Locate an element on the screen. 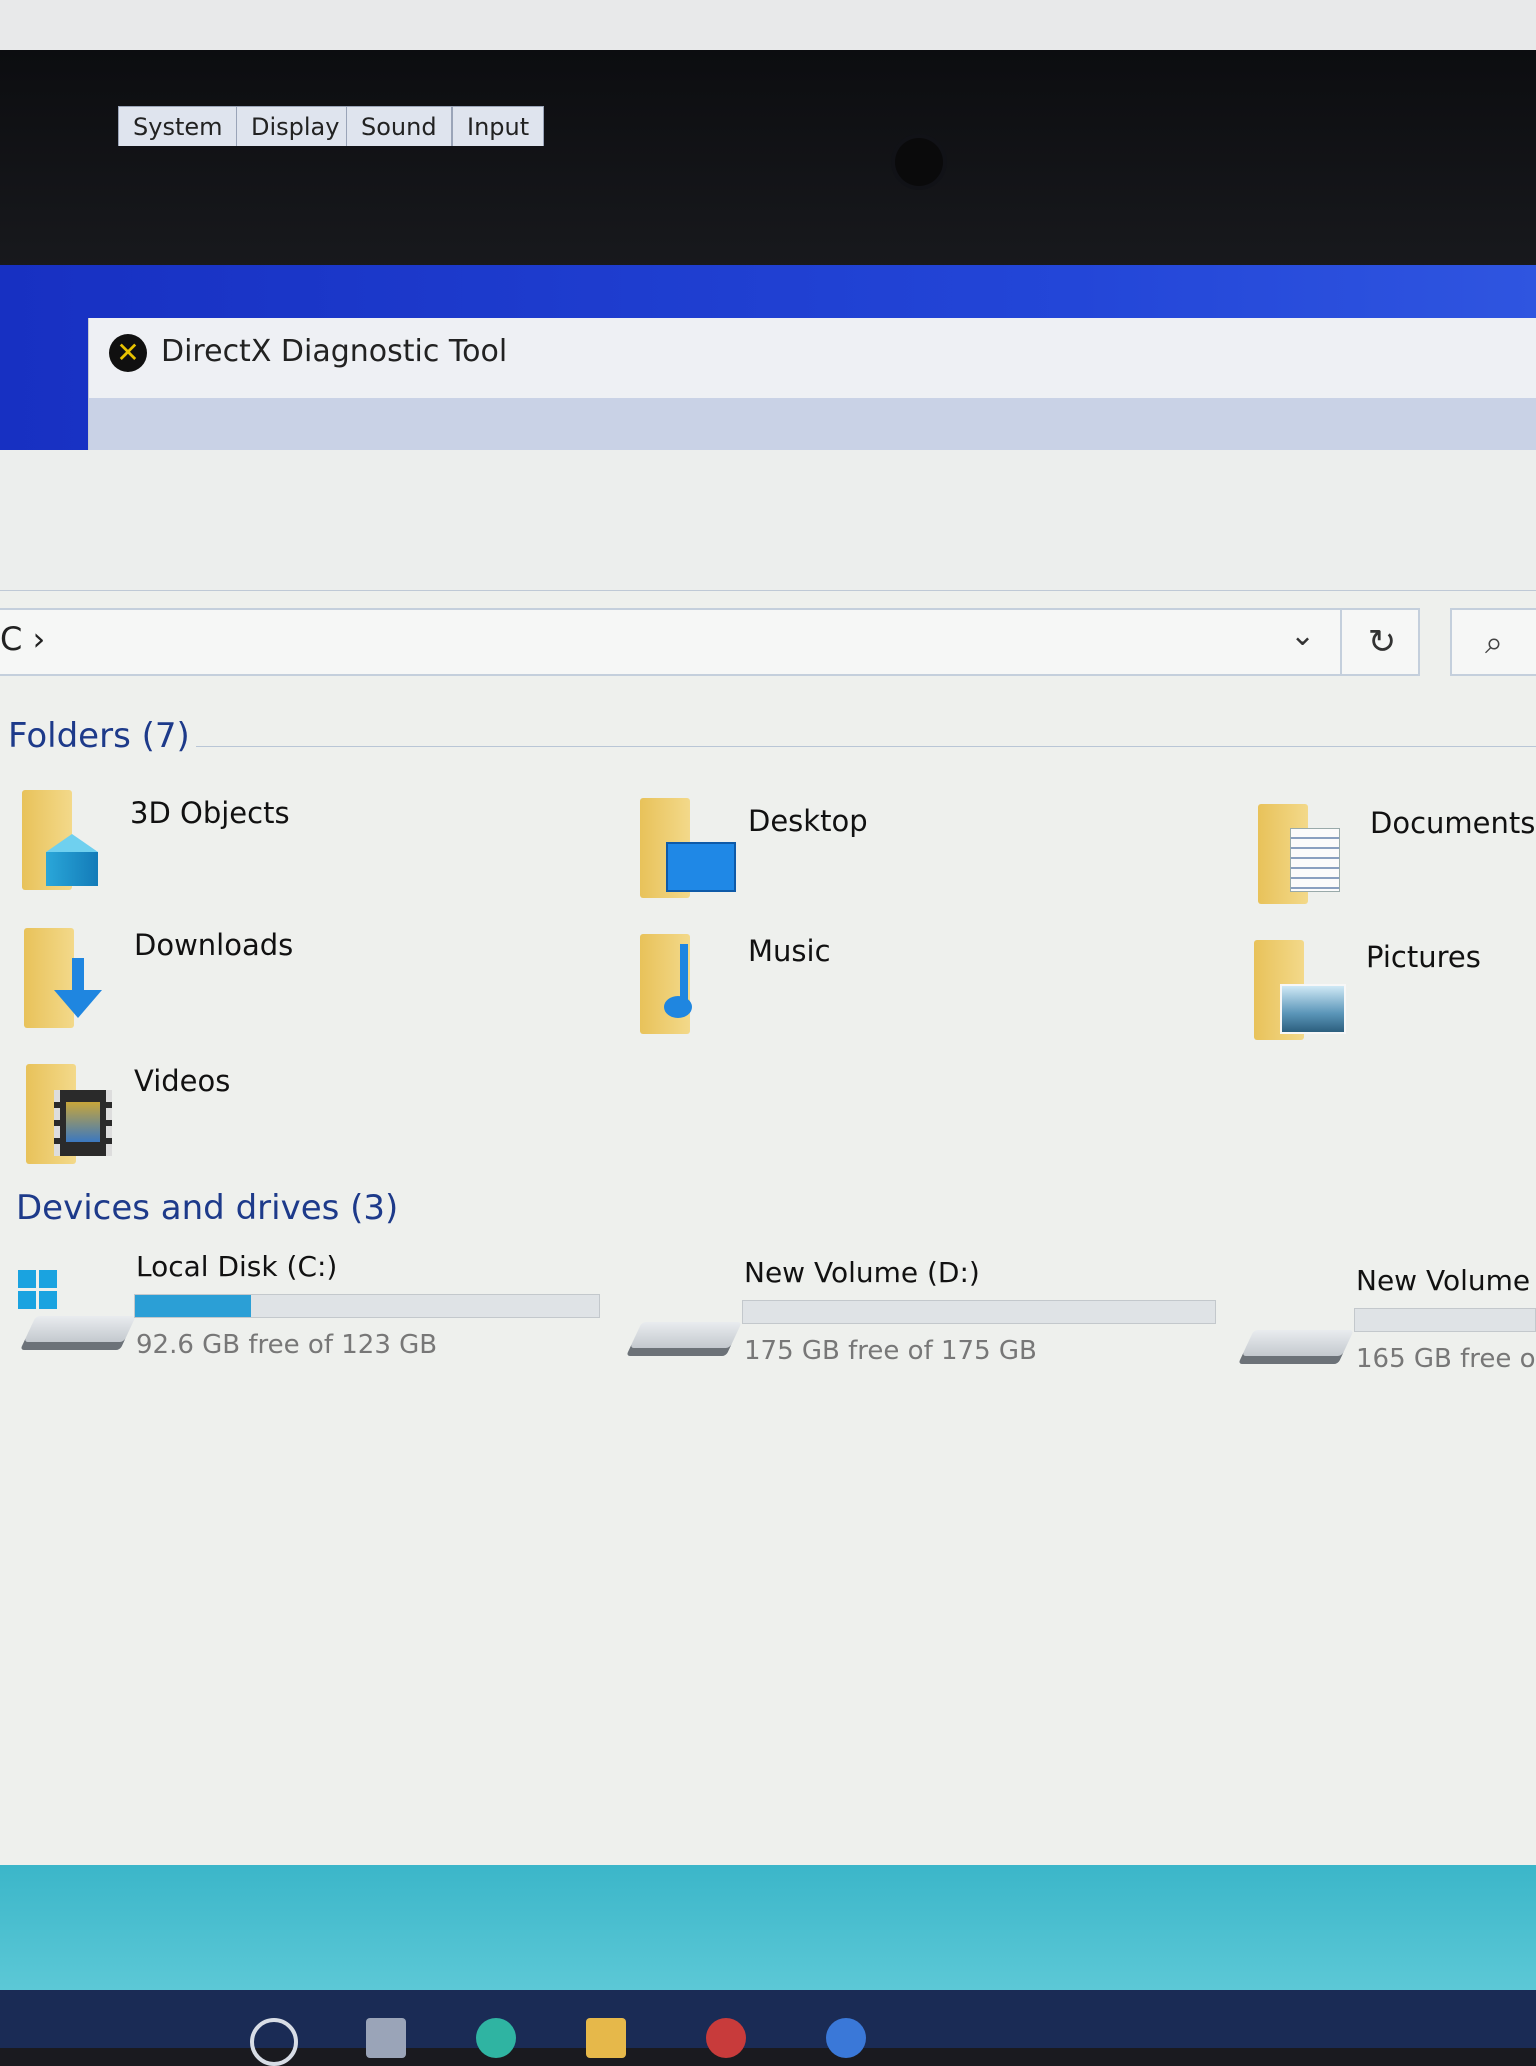  directx-tab-strip is located at coordinates (812, 428).